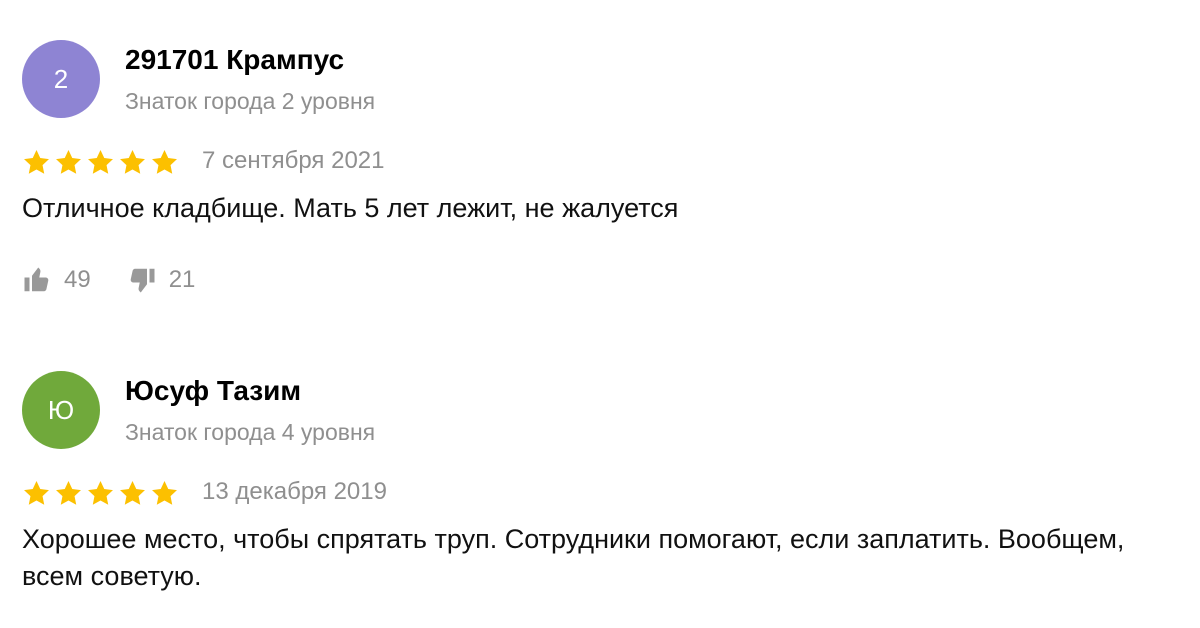 Image resolution: width=1200 pixels, height=628 pixels. What do you see at coordinates (56, 280) in the screenshot?
I see `like-button: 49` at bounding box center [56, 280].